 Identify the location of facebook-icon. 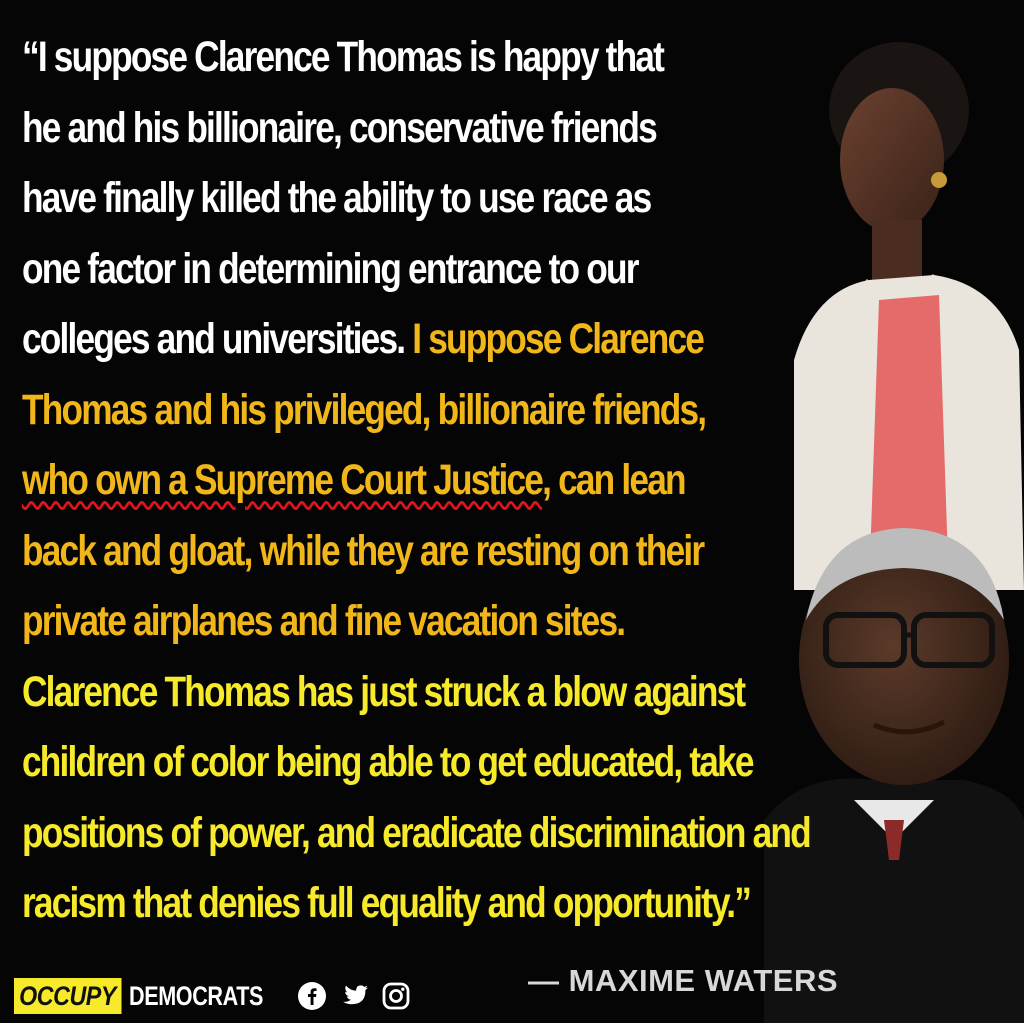
(312, 996).